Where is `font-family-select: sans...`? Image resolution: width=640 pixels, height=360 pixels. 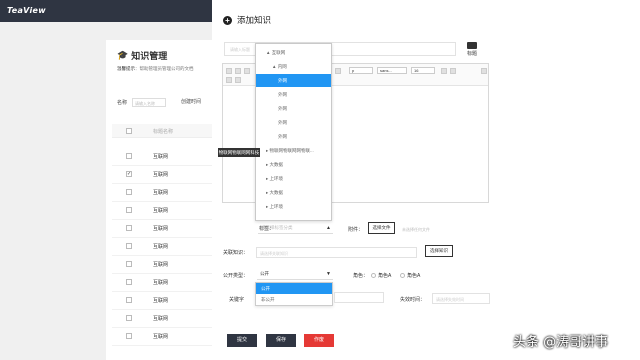 font-family-select: sans... is located at coordinates (392, 70).